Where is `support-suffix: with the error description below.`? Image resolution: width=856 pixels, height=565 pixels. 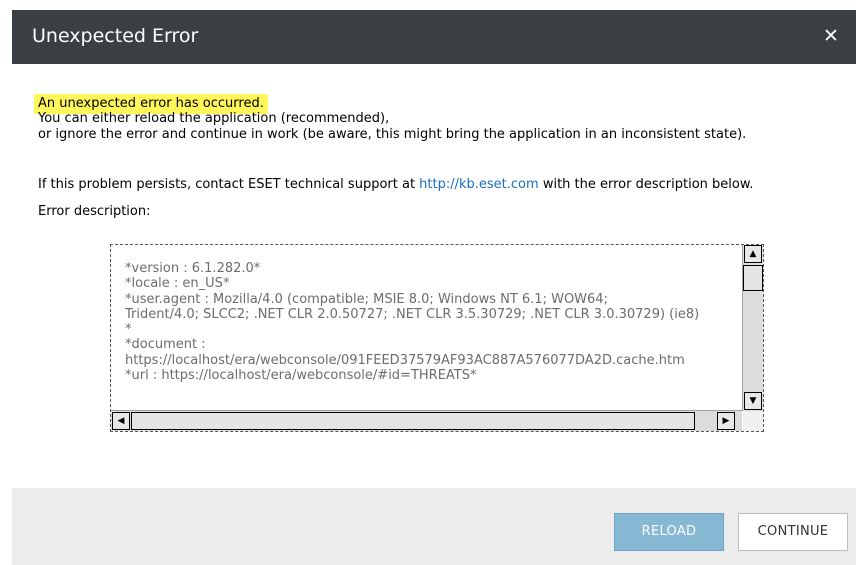
support-suffix: with the error description below. is located at coordinates (646, 184).